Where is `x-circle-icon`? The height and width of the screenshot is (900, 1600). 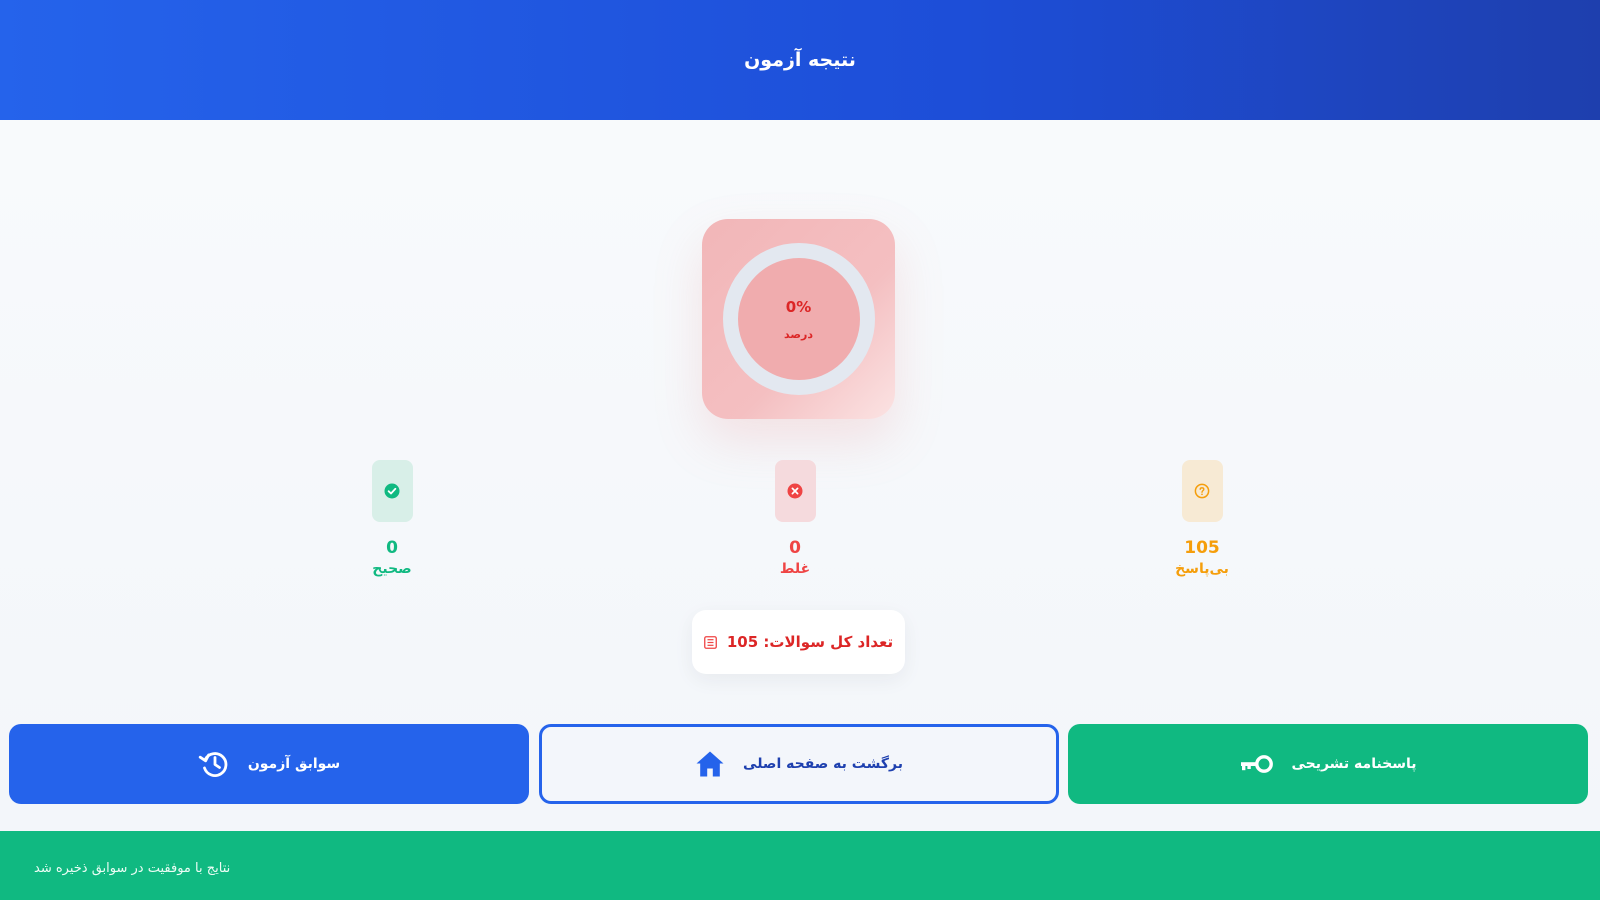
x-circle-icon is located at coordinates (795, 491).